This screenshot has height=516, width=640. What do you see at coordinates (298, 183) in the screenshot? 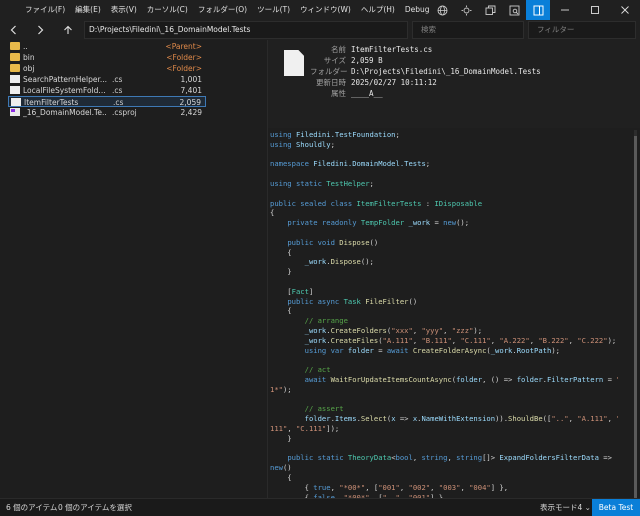
I see `code-token: using static` at bounding box center [298, 183].